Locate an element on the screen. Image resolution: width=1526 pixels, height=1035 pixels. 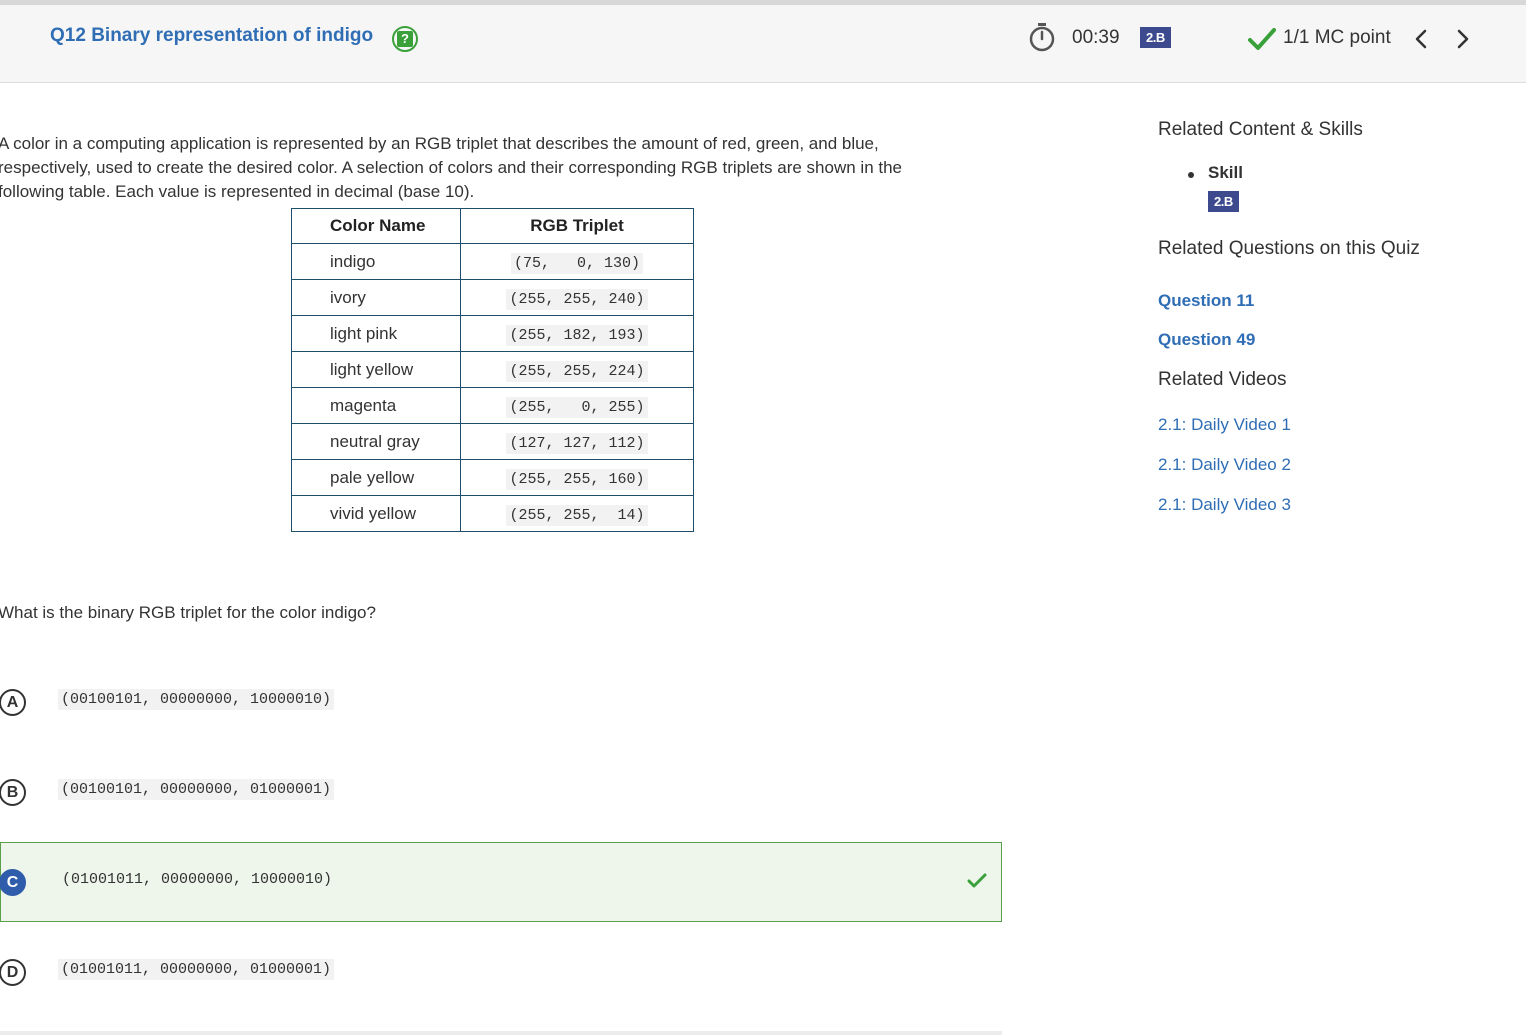
question-title: Q12 Binary representation of indigo is located at coordinates (212, 35).